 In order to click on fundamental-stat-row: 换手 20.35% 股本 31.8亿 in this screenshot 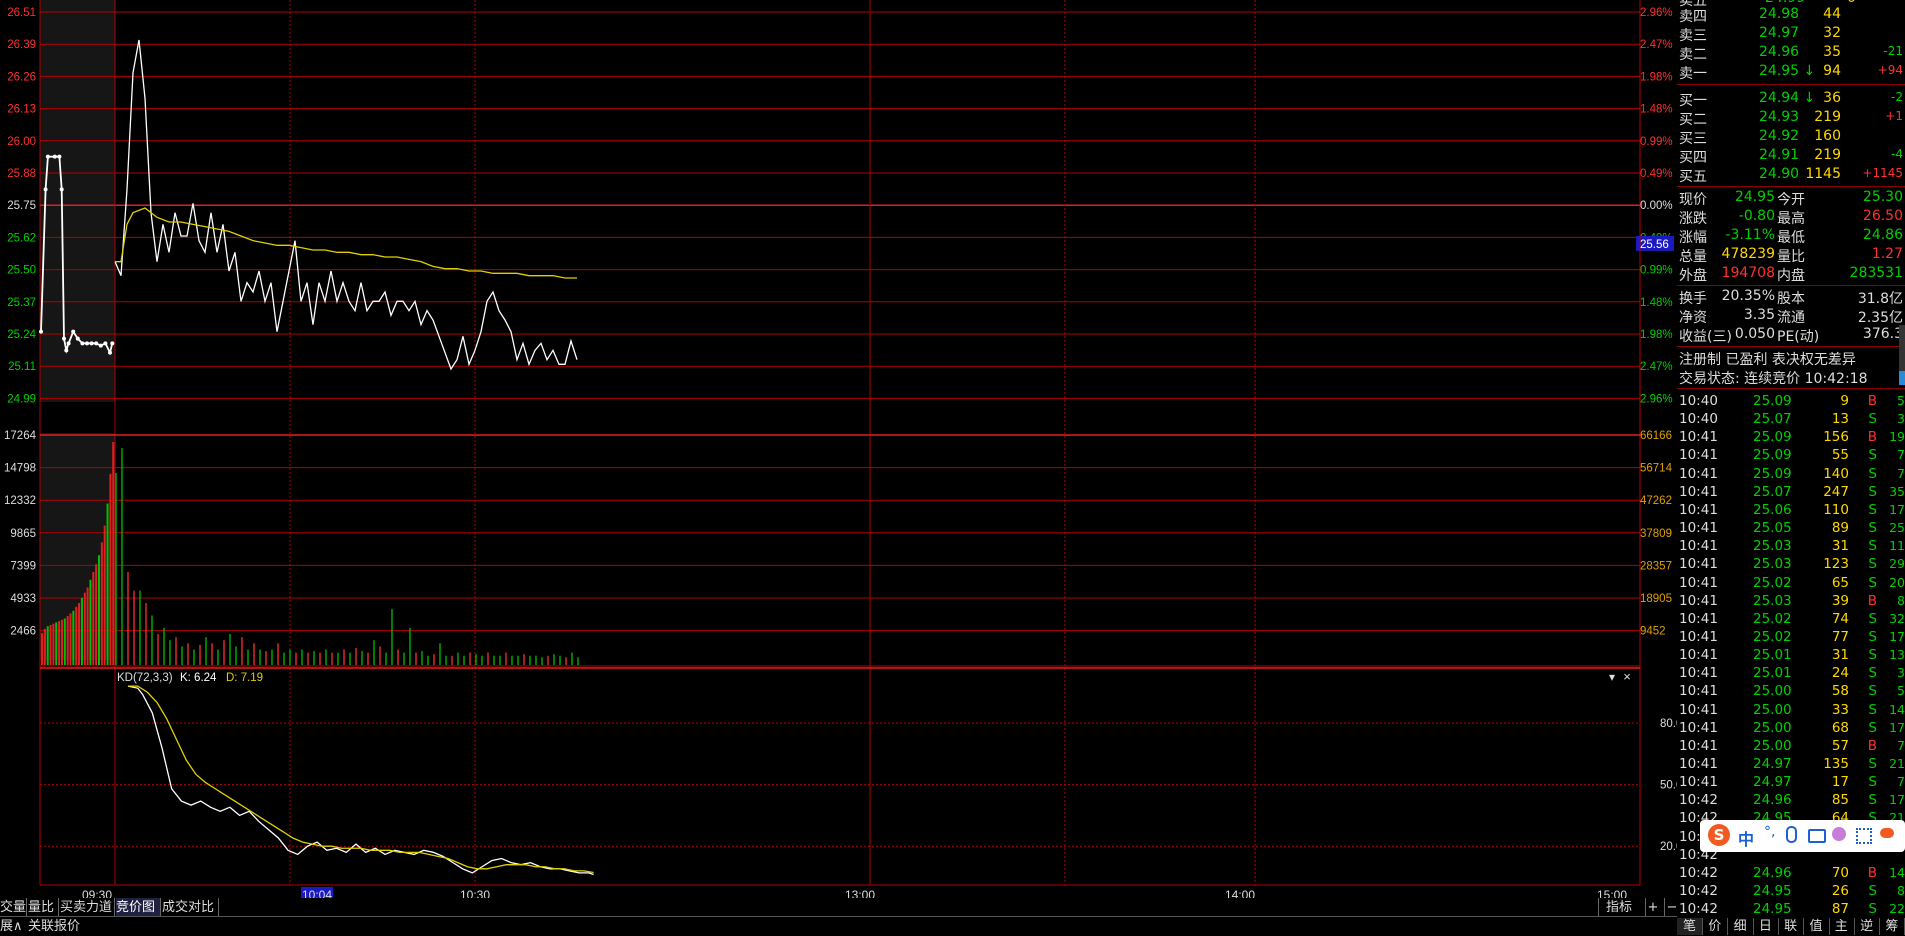, I will do `click(1791, 297)`.